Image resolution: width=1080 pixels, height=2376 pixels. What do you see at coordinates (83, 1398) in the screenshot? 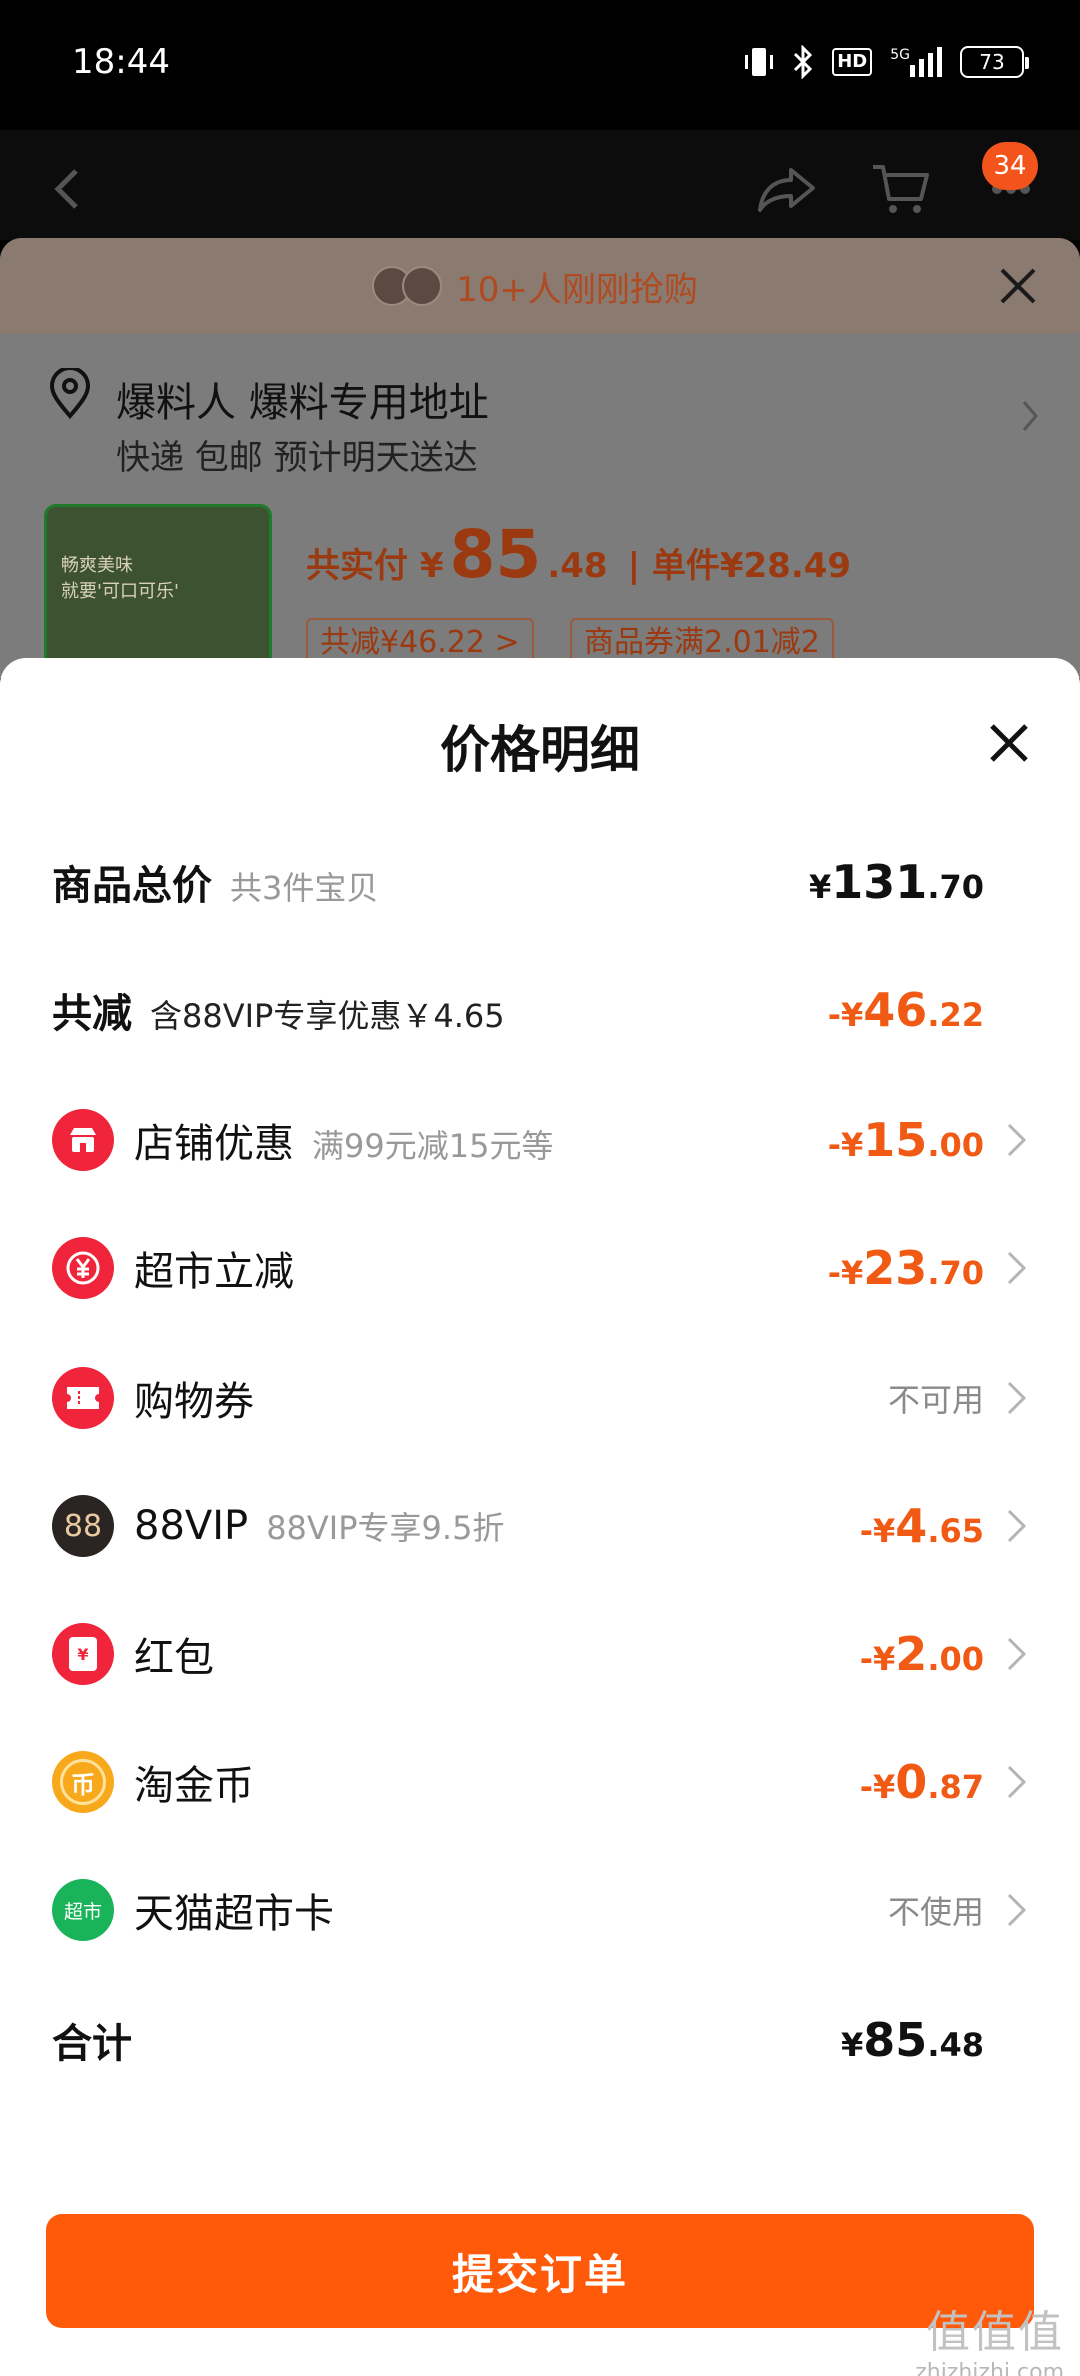
I see `ticket-icon` at bounding box center [83, 1398].